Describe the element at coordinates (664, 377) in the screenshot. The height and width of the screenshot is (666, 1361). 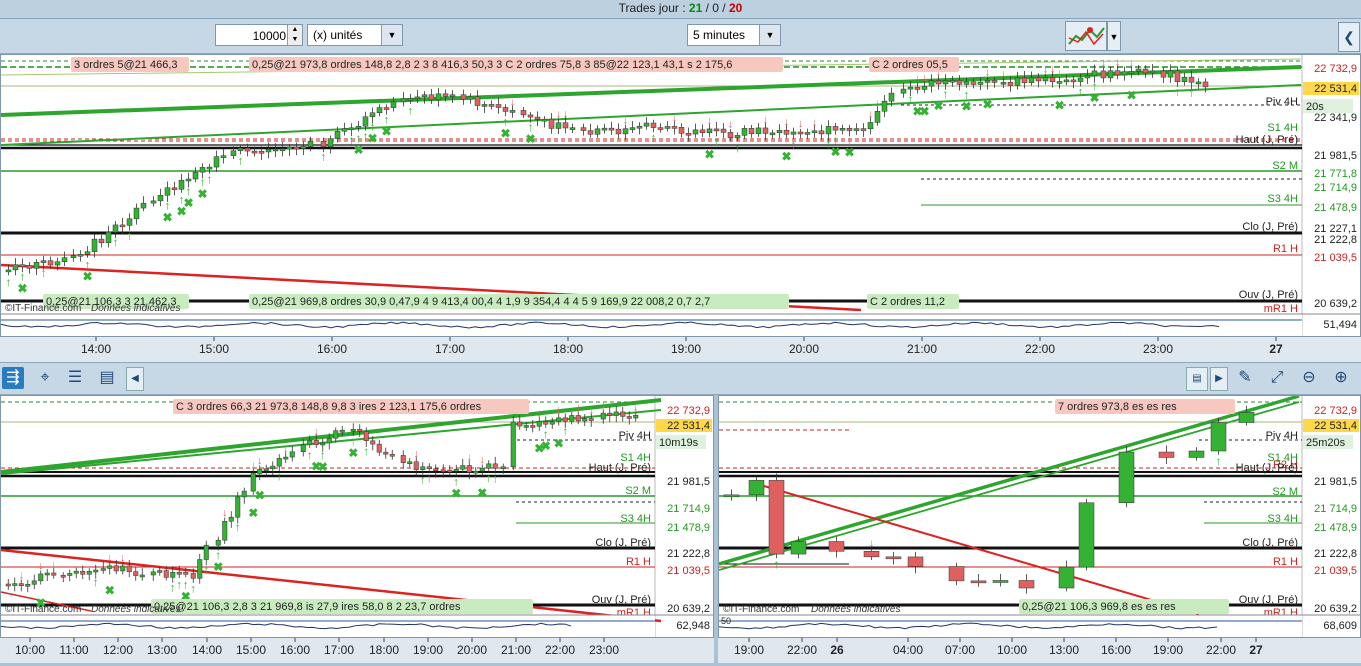
I see `chart-scrollbar-track` at that location.